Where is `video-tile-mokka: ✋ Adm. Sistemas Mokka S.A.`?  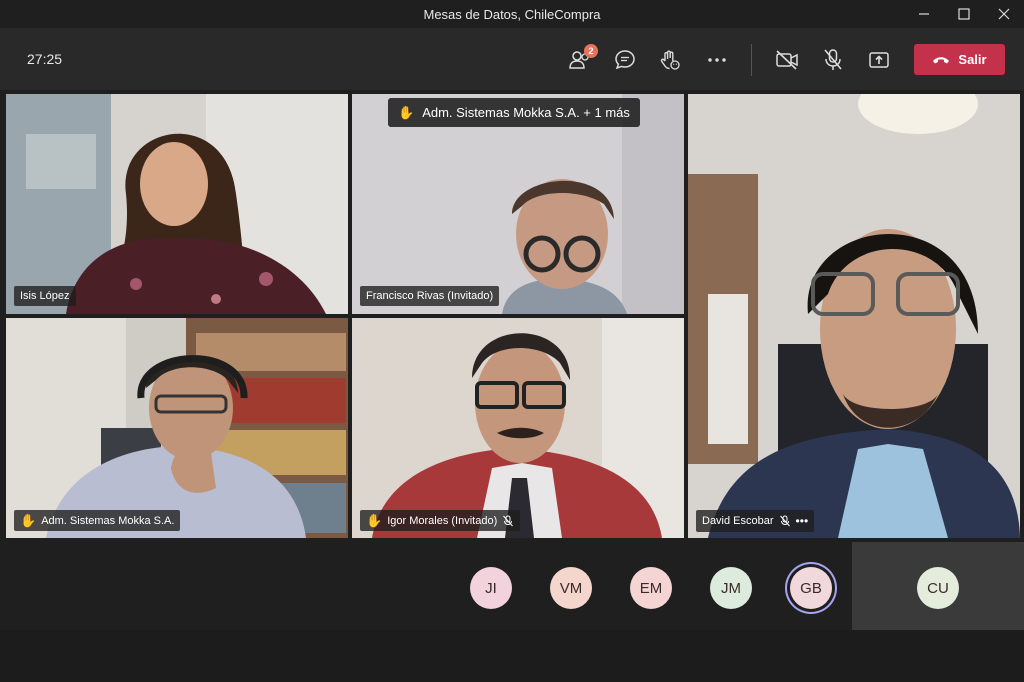 video-tile-mokka: ✋ Adm. Sistemas Mokka S.A. is located at coordinates (177, 428).